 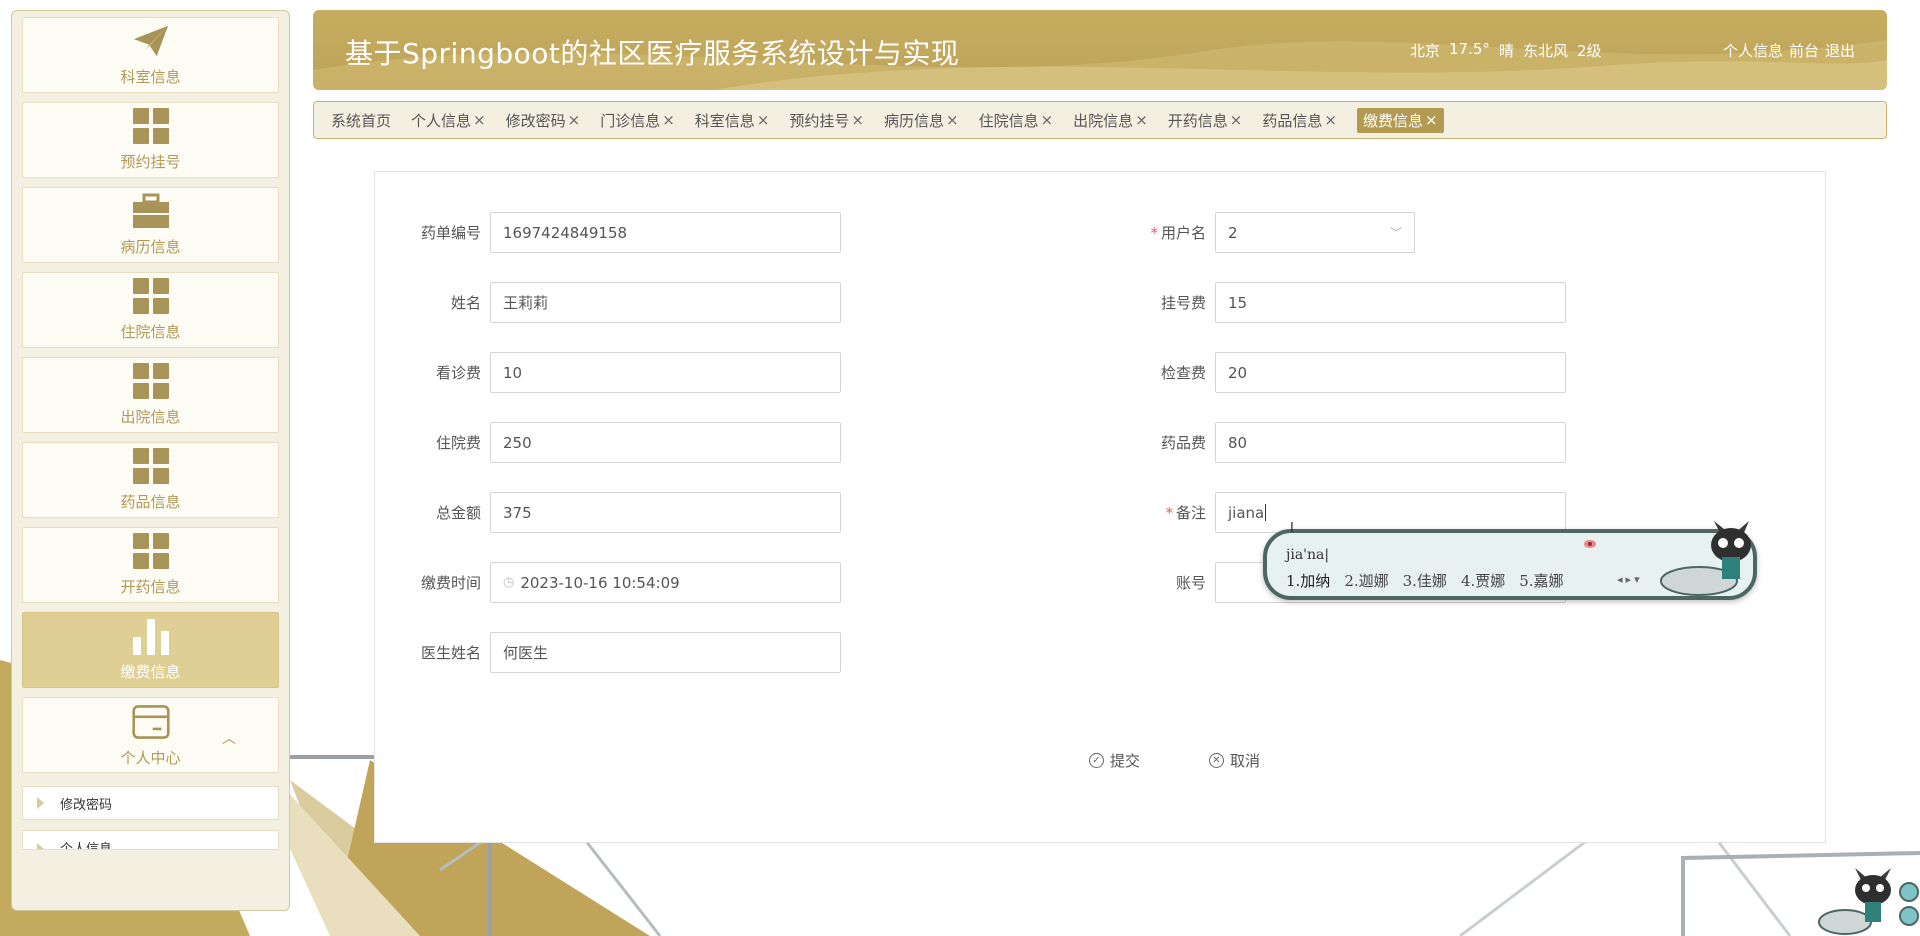 What do you see at coordinates (1541, 580) in the screenshot?
I see `ime-candidate: 5.嘉娜` at bounding box center [1541, 580].